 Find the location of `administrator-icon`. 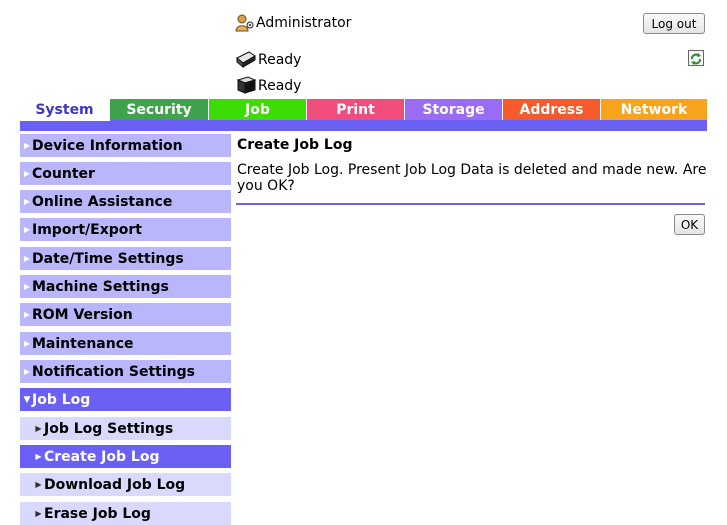

administrator-icon is located at coordinates (245, 23).